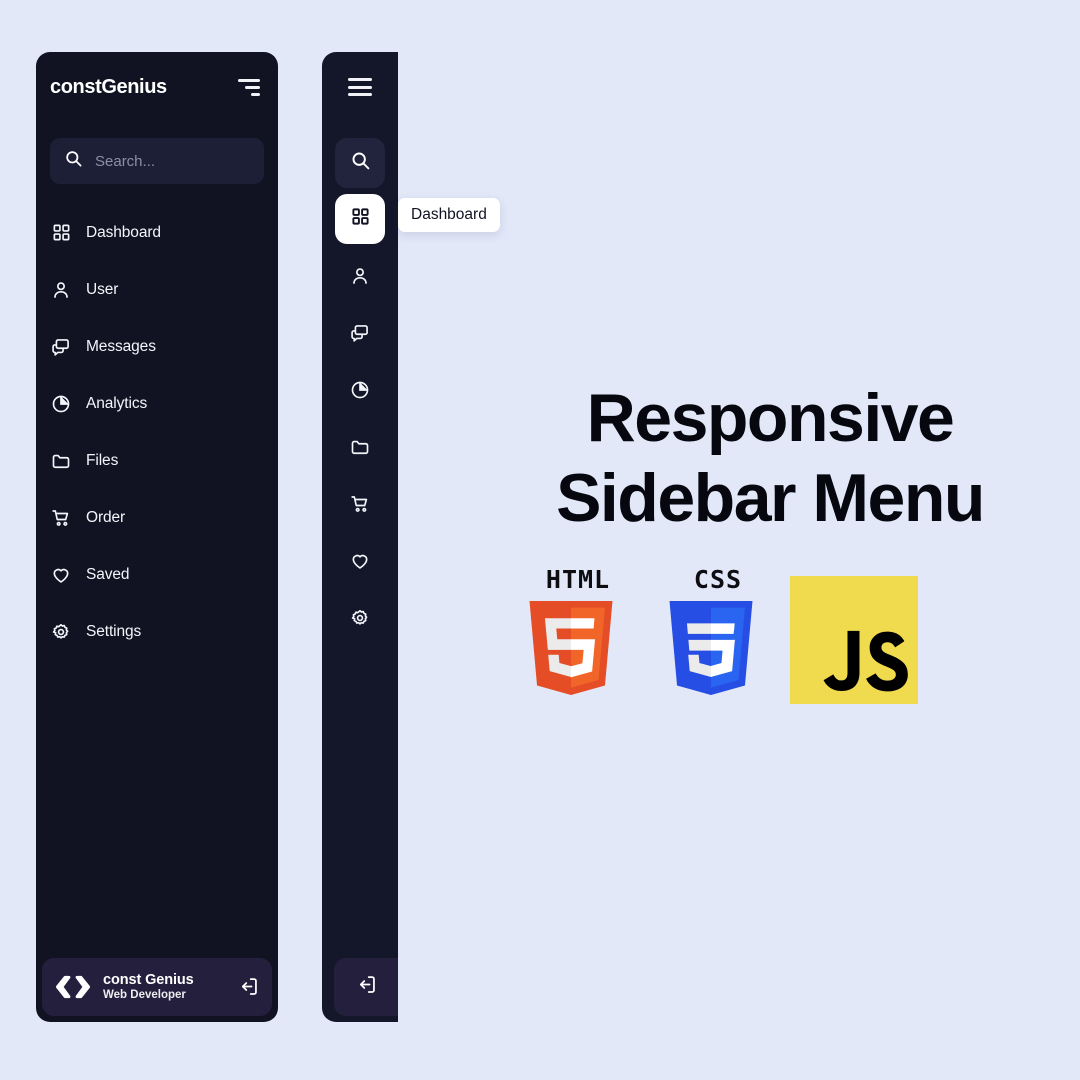 The image size is (1080, 1080). I want to click on sidebar-item-label: Saved, so click(108, 574).